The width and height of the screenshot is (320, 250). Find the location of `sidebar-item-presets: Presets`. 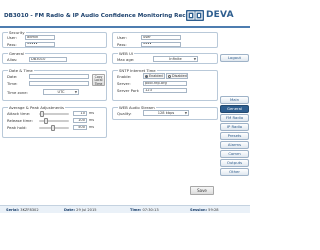

sidebar-item-presets: Presets is located at coordinates (234, 136).